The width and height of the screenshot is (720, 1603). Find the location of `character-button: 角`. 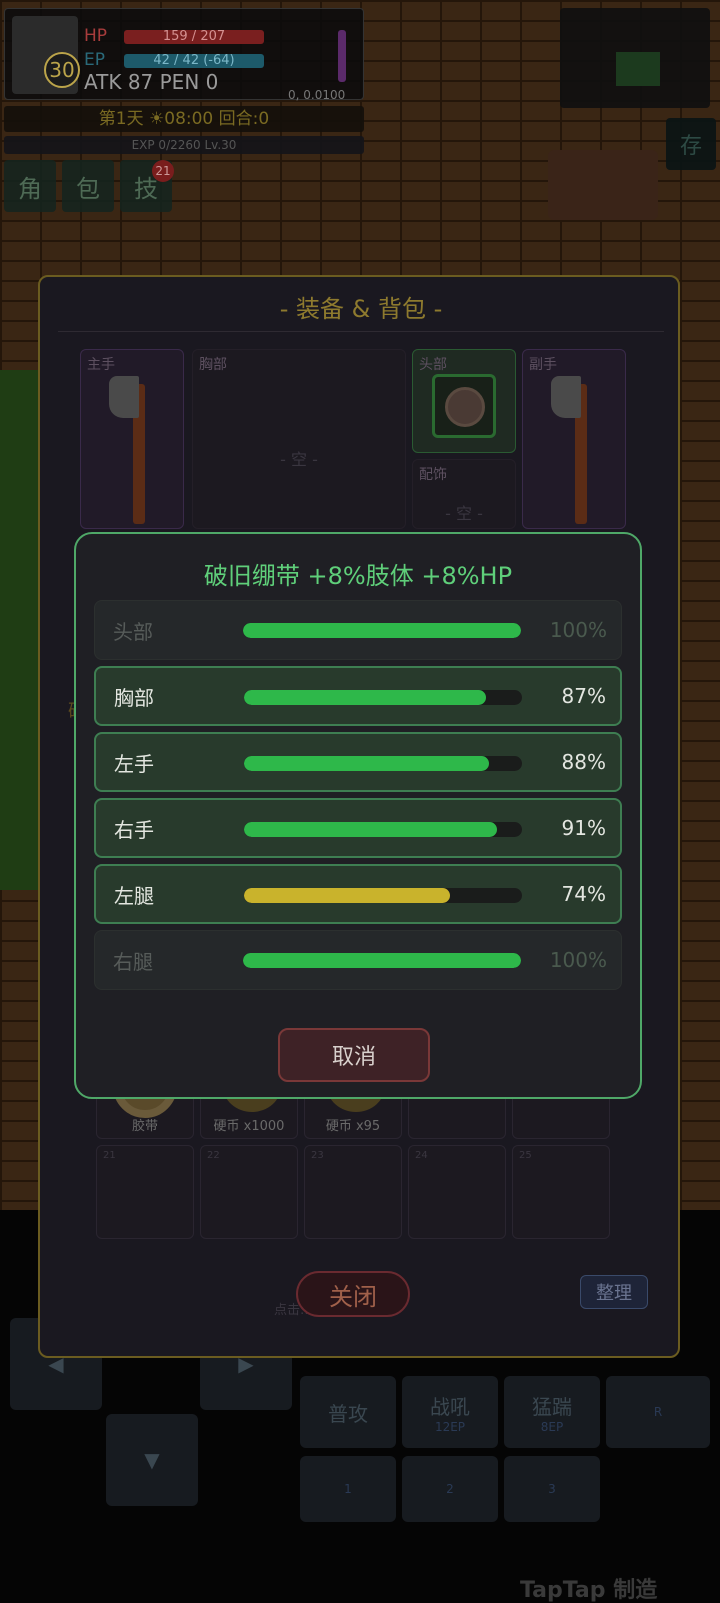

character-button: 角 is located at coordinates (30, 186).